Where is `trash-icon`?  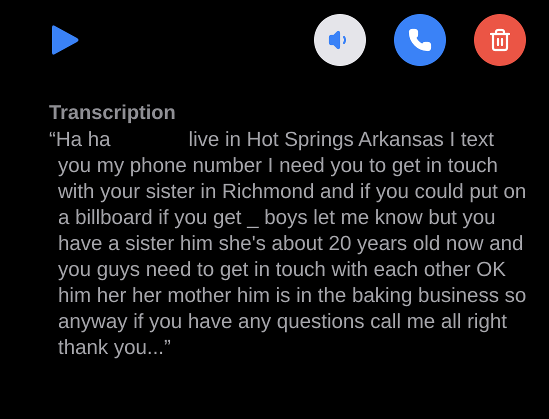 trash-icon is located at coordinates (500, 40).